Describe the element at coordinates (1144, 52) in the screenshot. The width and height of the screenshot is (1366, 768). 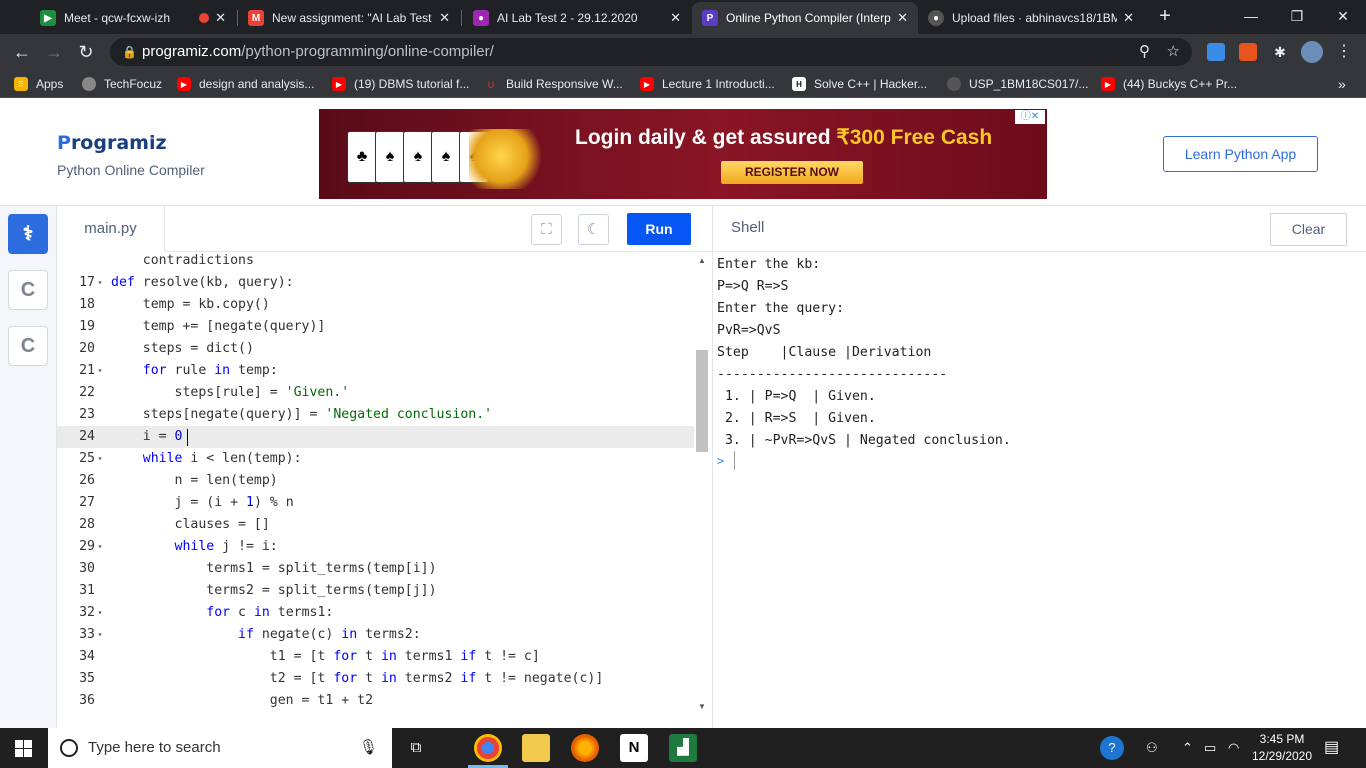
I see `zoom-icon: ⚲` at that location.